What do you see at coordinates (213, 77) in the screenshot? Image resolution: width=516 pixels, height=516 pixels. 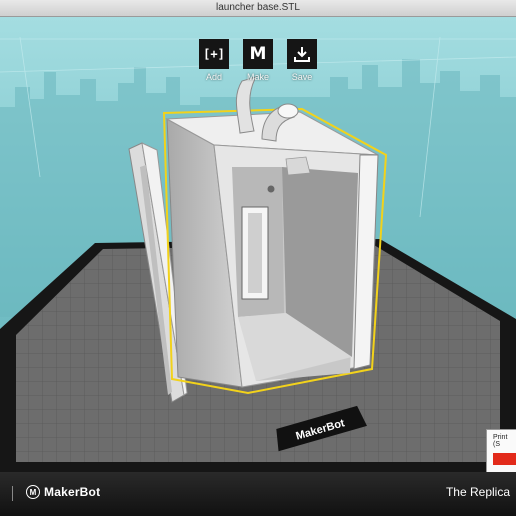 I see `add-label: Add` at bounding box center [213, 77].